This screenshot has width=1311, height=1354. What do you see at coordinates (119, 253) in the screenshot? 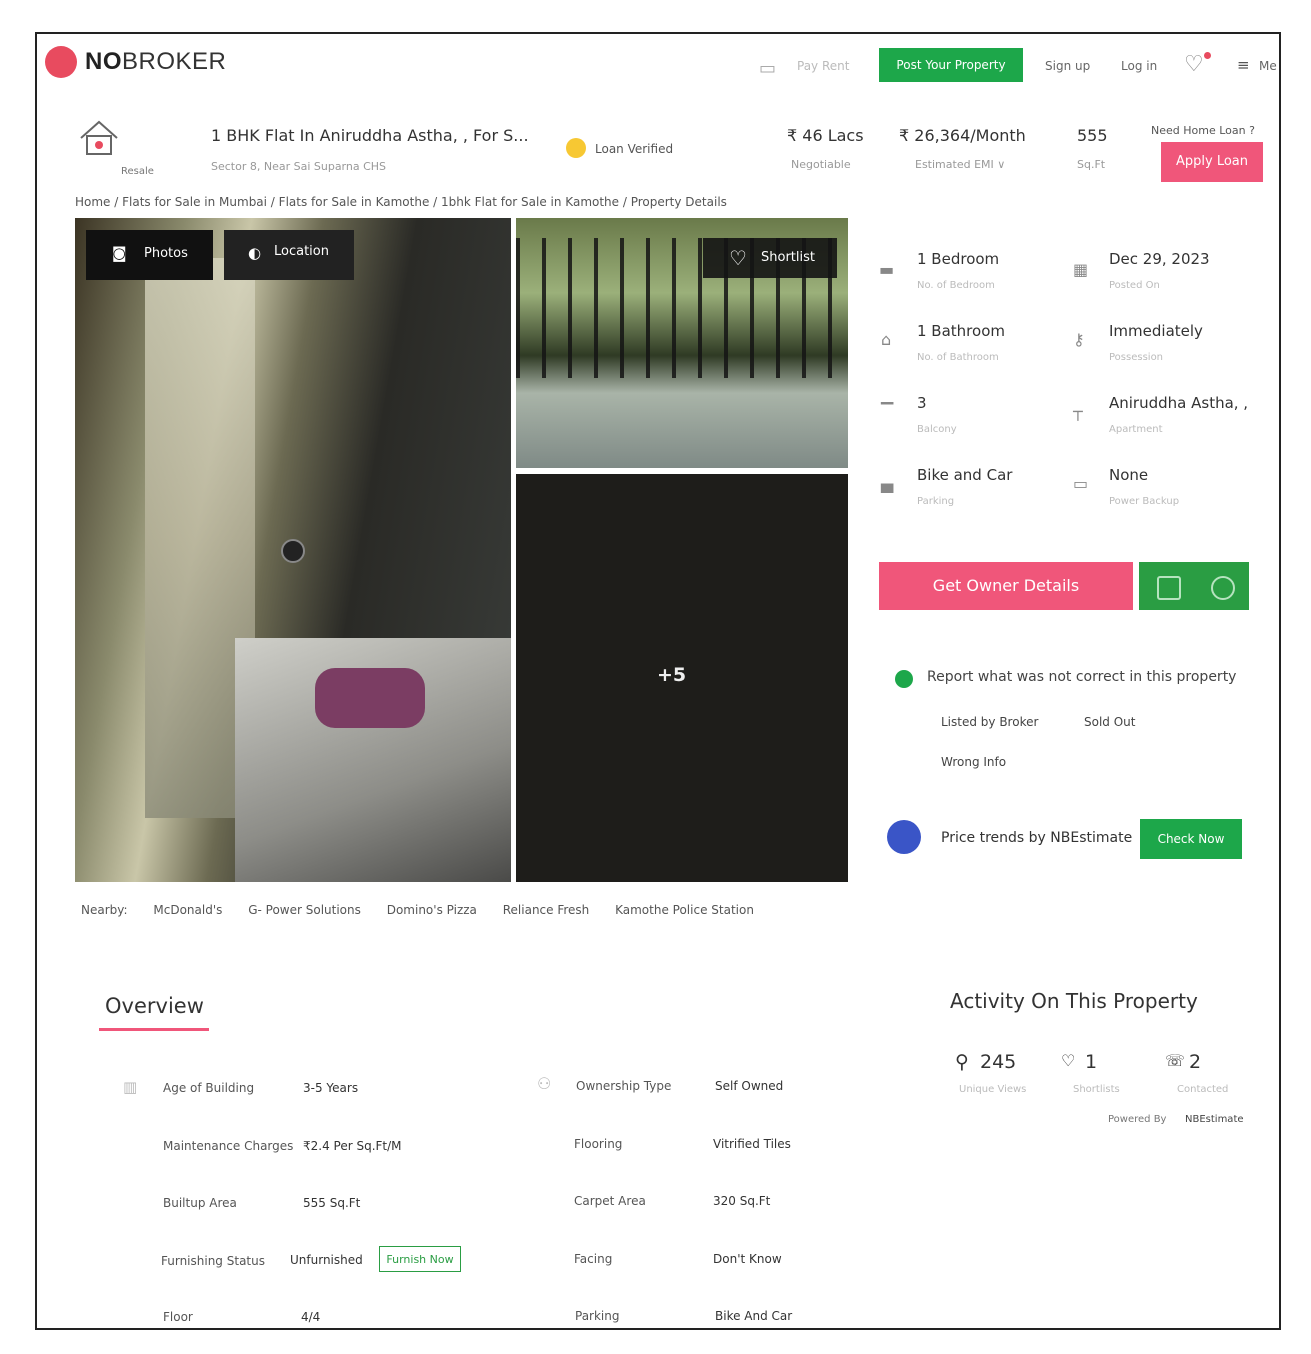
I see `camera-icon: ◙` at bounding box center [119, 253].